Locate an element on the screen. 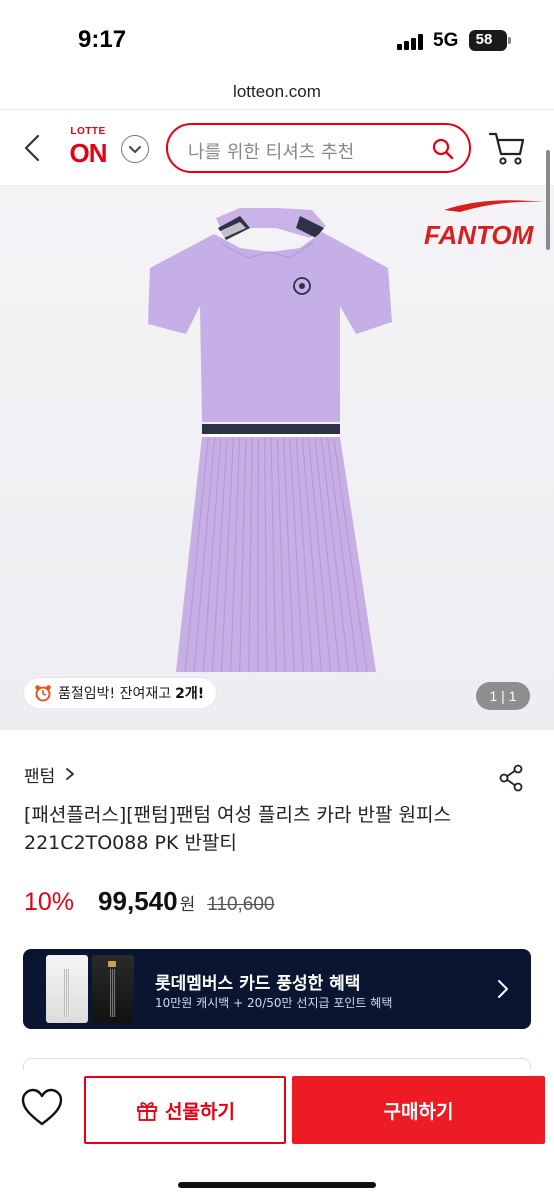 The width and height of the screenshot is (554, 1200). buy-button: 구매하기 is located at coordinates (418, 1110).